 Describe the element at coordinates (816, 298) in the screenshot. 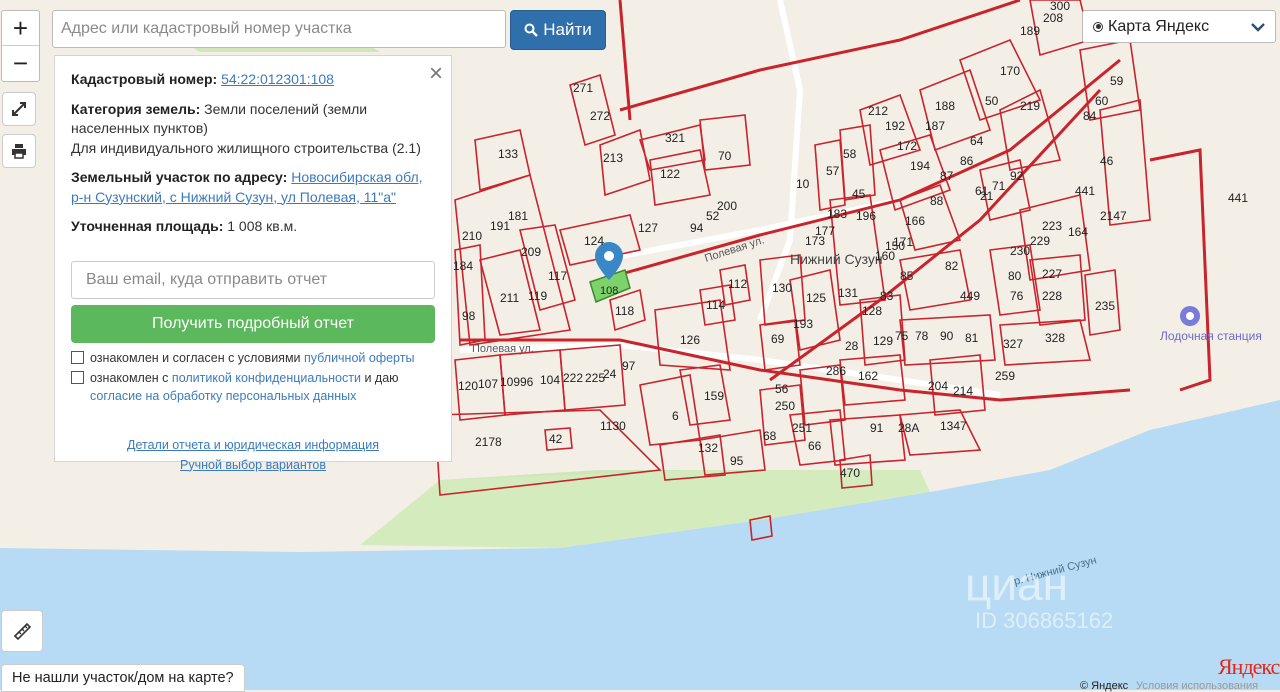

I see `parcel-number-label: 125` at that location.